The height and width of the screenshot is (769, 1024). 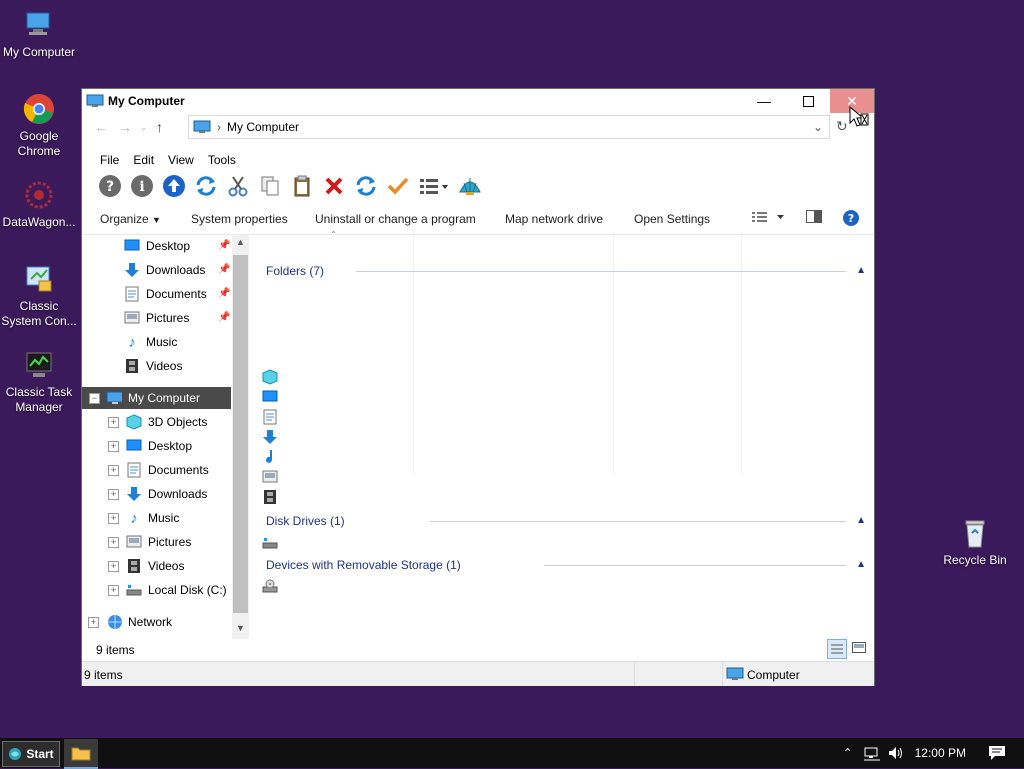 What do you see at coordinates (997, 753) in the screenshot?
I see `action-center-icon` at bounding box center [997, 753].